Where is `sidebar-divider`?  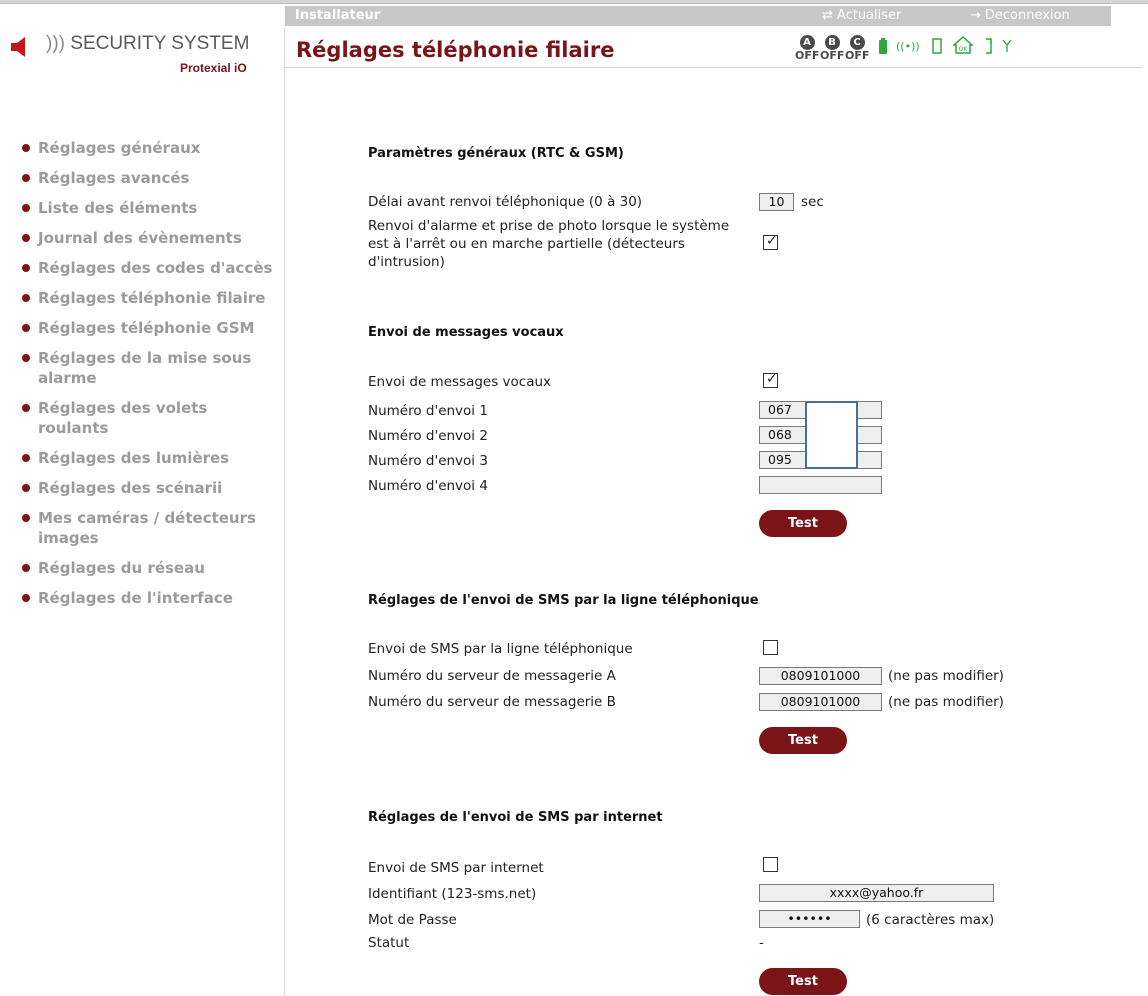 sidebar-divider is located at coordinates (284, 512).